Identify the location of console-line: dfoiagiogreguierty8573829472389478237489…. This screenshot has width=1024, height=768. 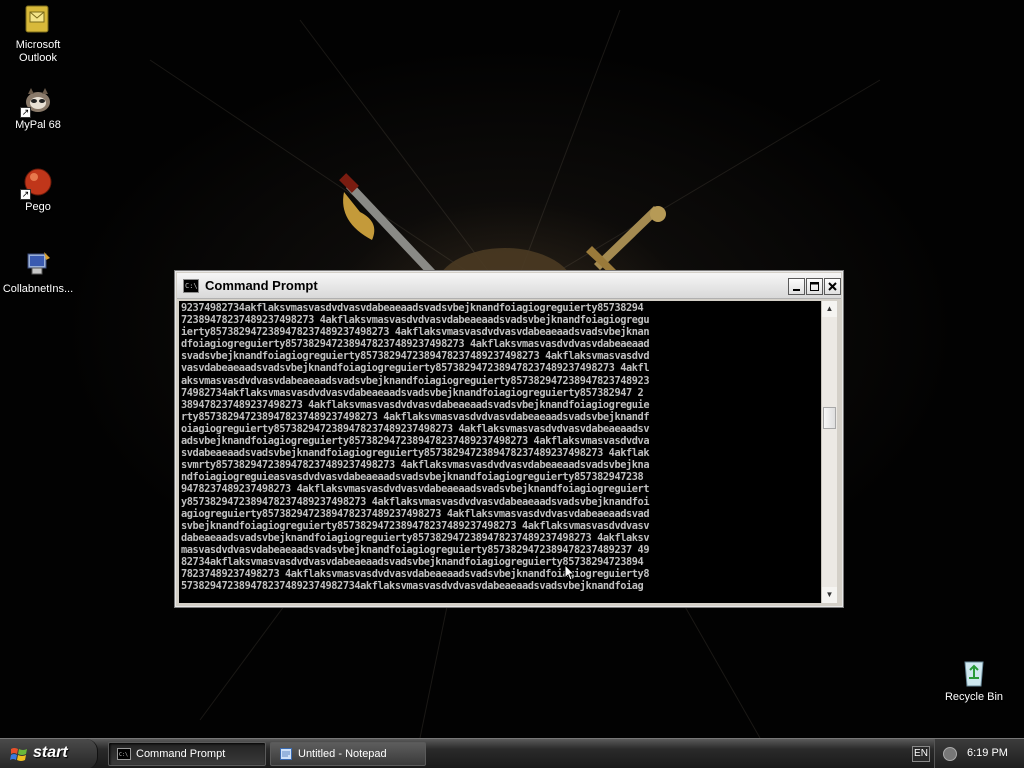
(415, 344).